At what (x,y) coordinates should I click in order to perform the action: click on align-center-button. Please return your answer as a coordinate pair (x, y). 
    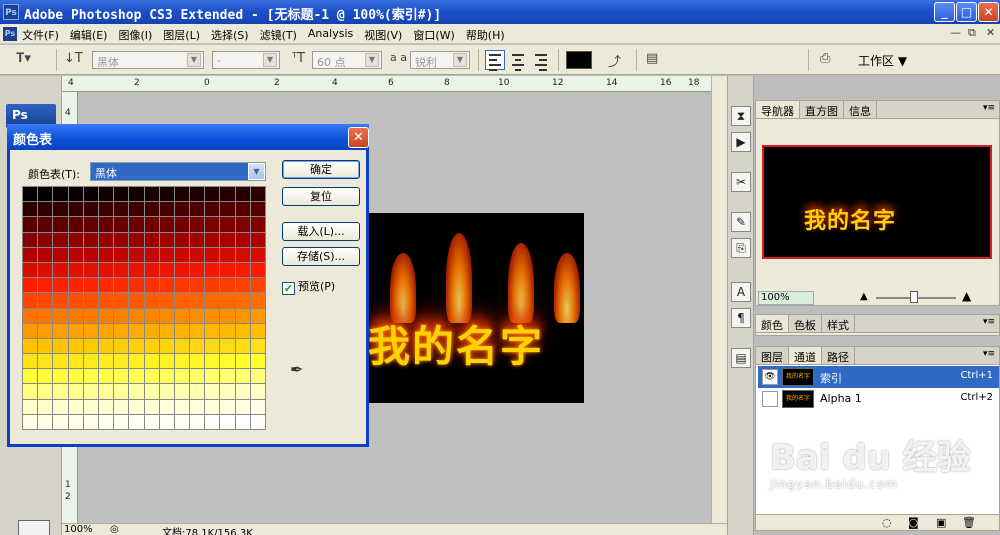
    Looking at the image, I should click on (518, 60).